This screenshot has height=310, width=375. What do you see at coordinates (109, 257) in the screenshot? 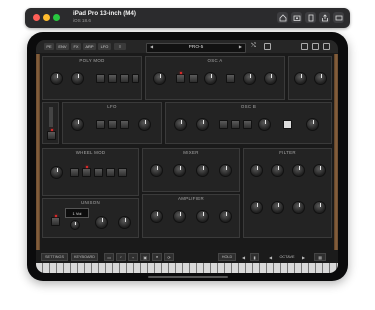
I see `transport-icon-1: ▭` at bounding box center [109, 257].